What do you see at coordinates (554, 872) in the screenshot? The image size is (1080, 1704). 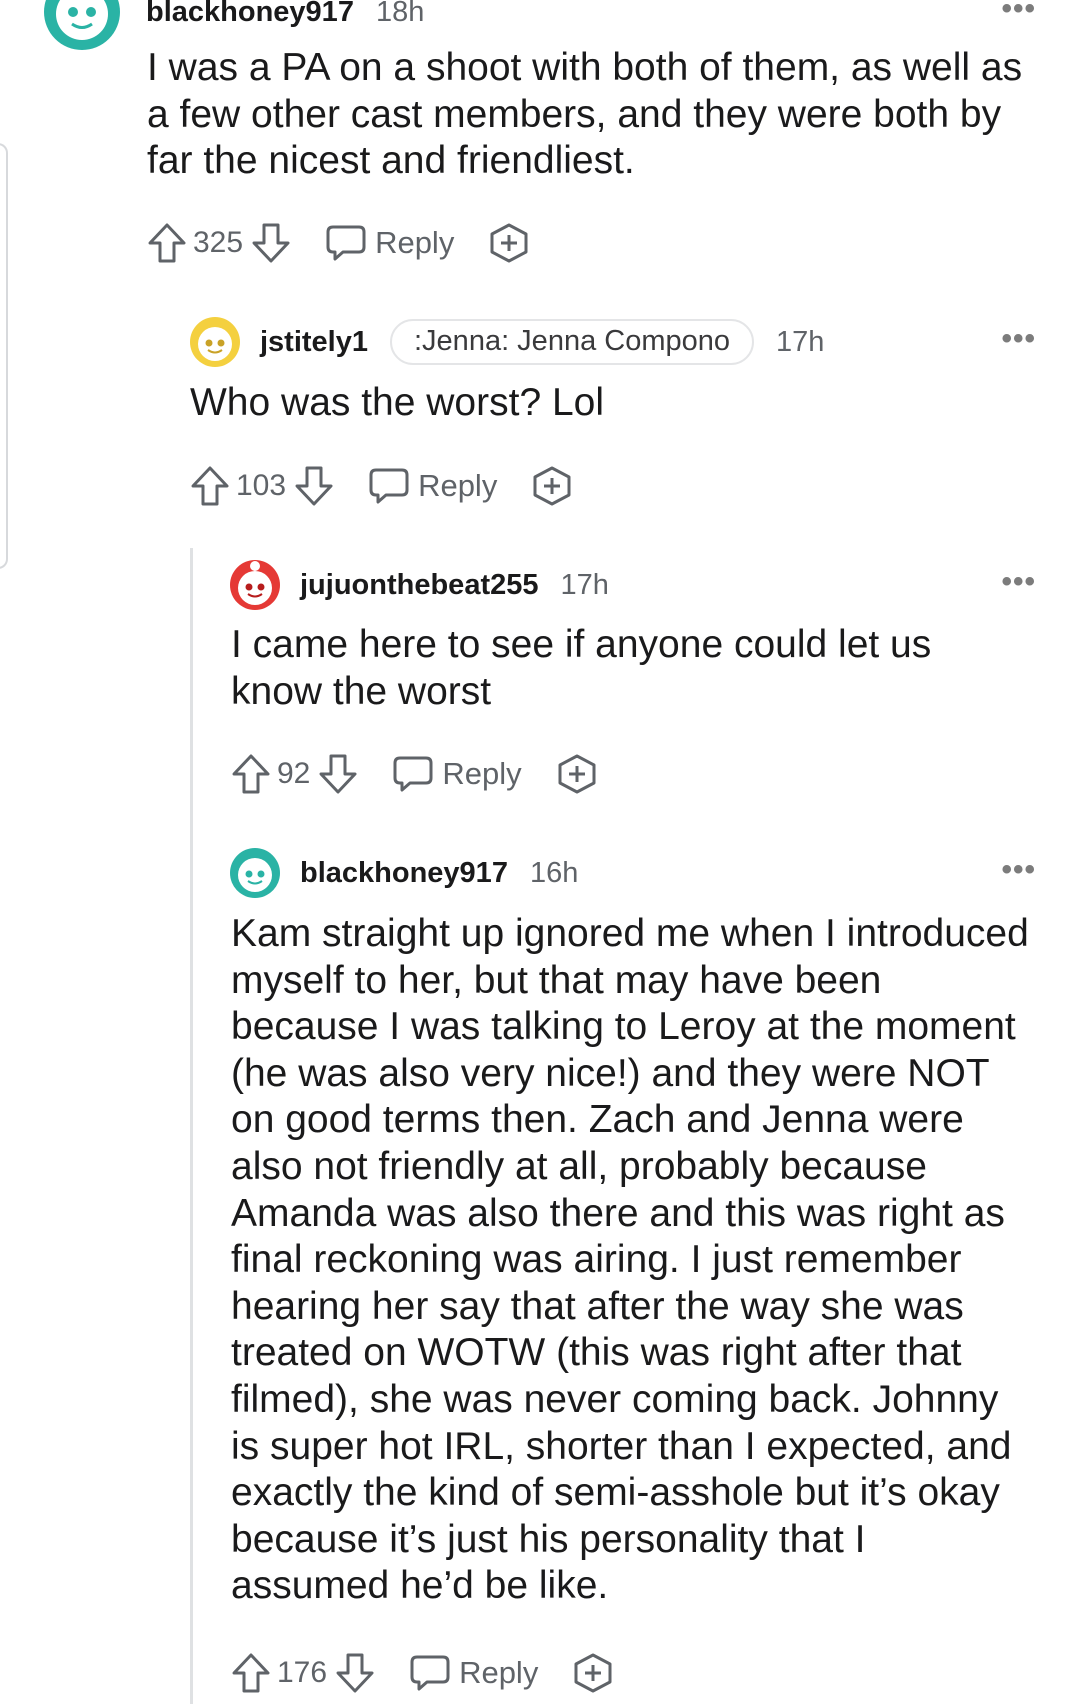 I see `timestamp: 16h` at bounding box center [554, 872].